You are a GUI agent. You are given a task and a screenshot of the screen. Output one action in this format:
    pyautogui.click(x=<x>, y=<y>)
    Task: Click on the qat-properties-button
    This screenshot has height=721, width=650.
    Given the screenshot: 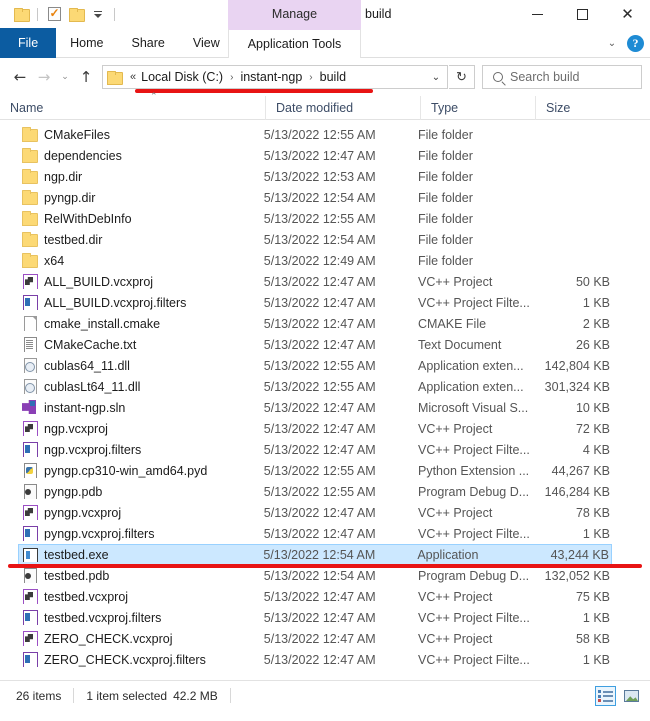 What is the action you would take?
    pyautogui.click(x=54, y=14)
    